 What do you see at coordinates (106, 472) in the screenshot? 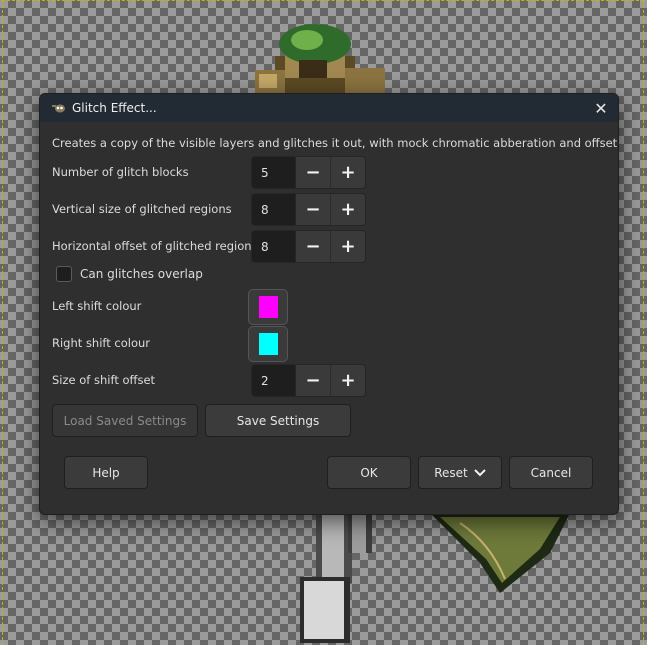
I see `help-button: Help` at bounding box center [106, 472].